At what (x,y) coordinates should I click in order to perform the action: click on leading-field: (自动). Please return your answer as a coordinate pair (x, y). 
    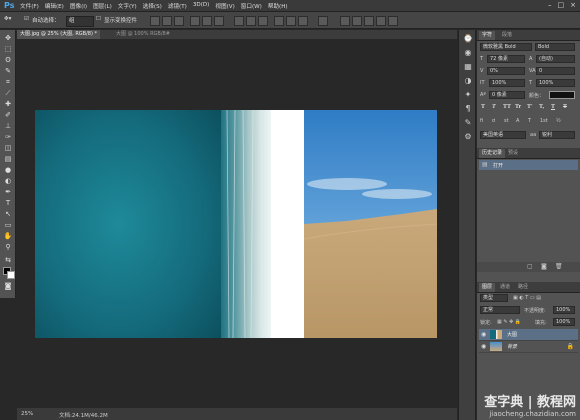
    Looking at the image, I should click on (555, 59).